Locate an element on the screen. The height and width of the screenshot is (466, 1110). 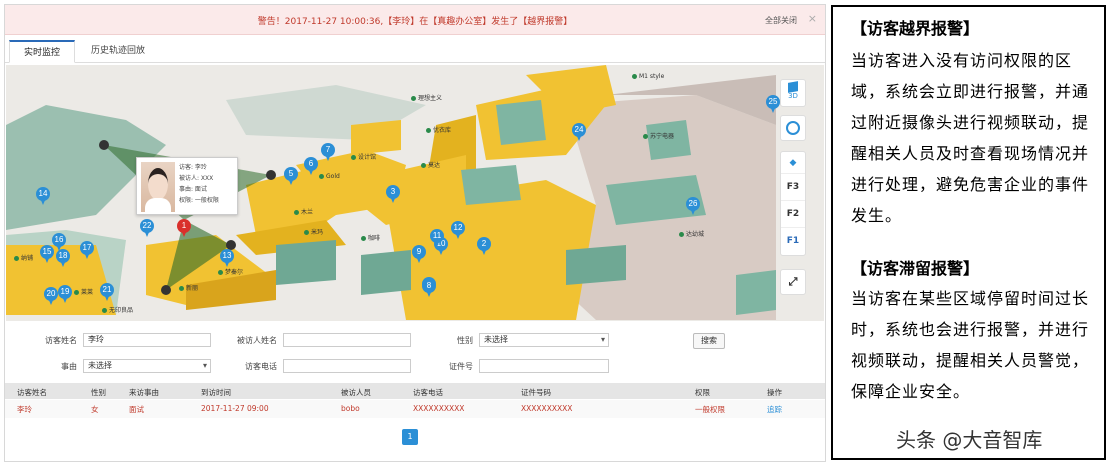
close-all-button: 全部关闭 is located at coordinates (781, 20).